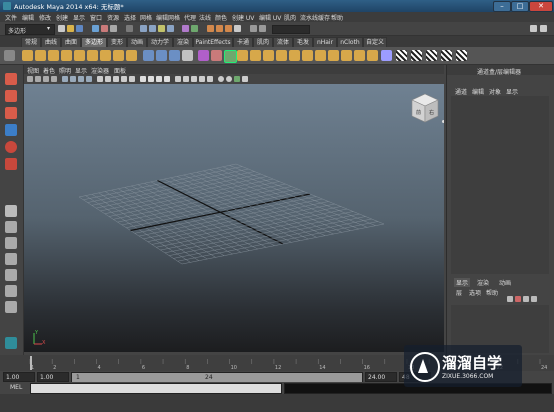 This screenshot has width=554, height=412. Describe the element at coordinates (213, 42) in the screenshot. I see `shelf-tab-painteffects: PaintEffects` at that location.